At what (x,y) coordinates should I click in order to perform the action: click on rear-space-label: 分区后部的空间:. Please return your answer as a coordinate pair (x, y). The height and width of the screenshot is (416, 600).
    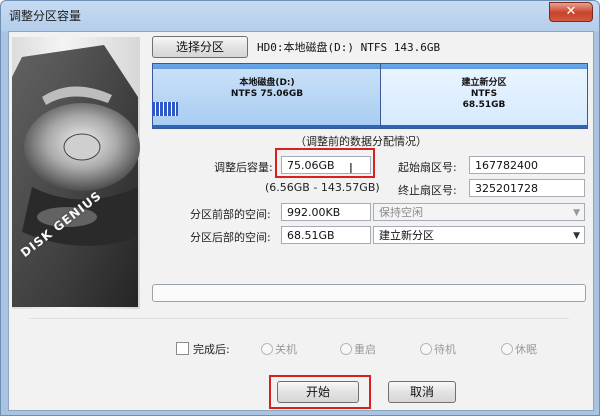
    Looking at the image, I should click on (230, 237).